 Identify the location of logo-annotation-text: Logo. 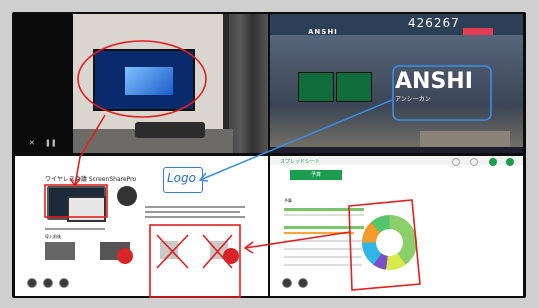
(181, 178).